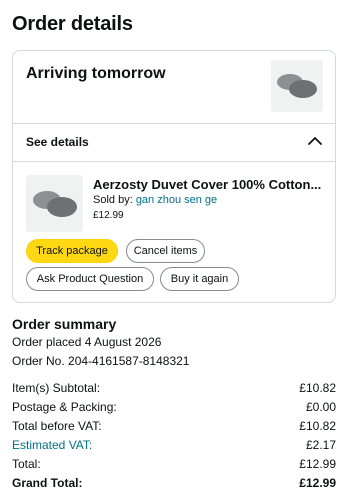 The height and width of the screenshot is (500, 348). Describe the element at coordinates (56, 388) in the screenshot. I see `row-label: Item(s) Subtotal:` at that location.